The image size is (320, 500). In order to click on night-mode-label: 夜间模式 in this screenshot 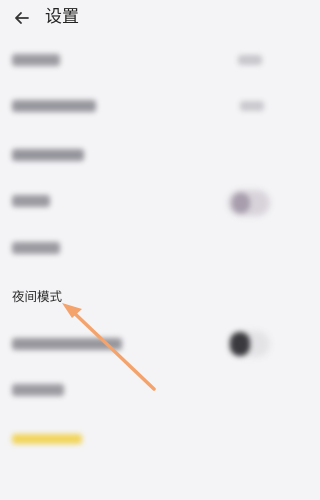, I will do `click(37, 296)`.